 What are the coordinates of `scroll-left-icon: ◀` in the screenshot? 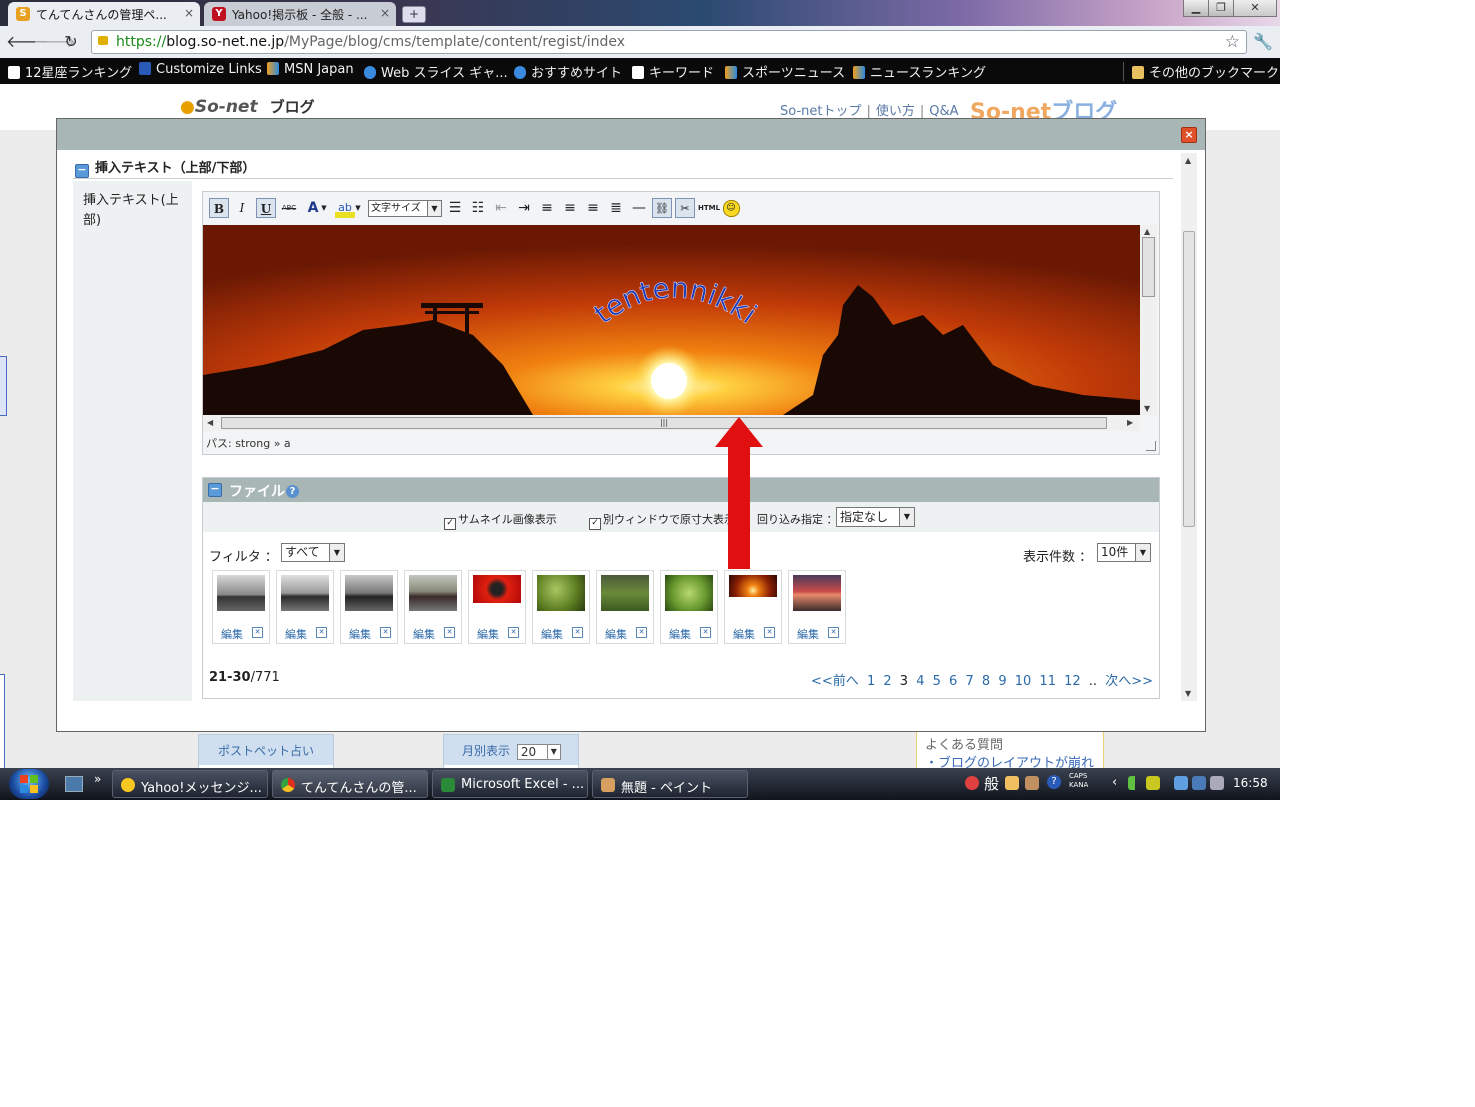 It's located at (210, 422).